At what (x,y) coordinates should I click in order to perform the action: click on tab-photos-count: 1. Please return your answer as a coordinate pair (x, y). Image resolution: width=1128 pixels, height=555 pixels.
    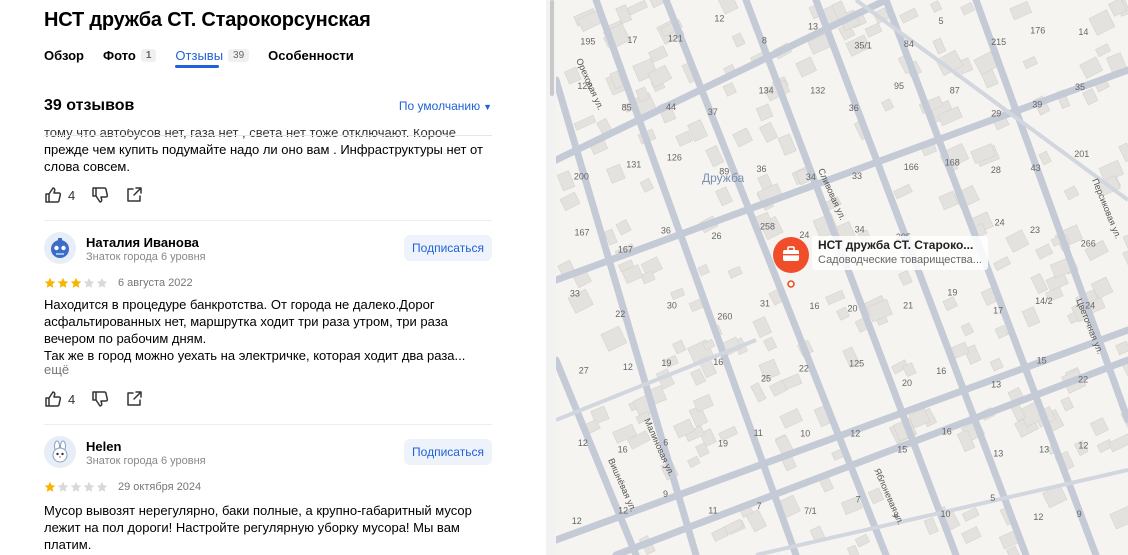
    Looking at the image, I should click on (148, 55).